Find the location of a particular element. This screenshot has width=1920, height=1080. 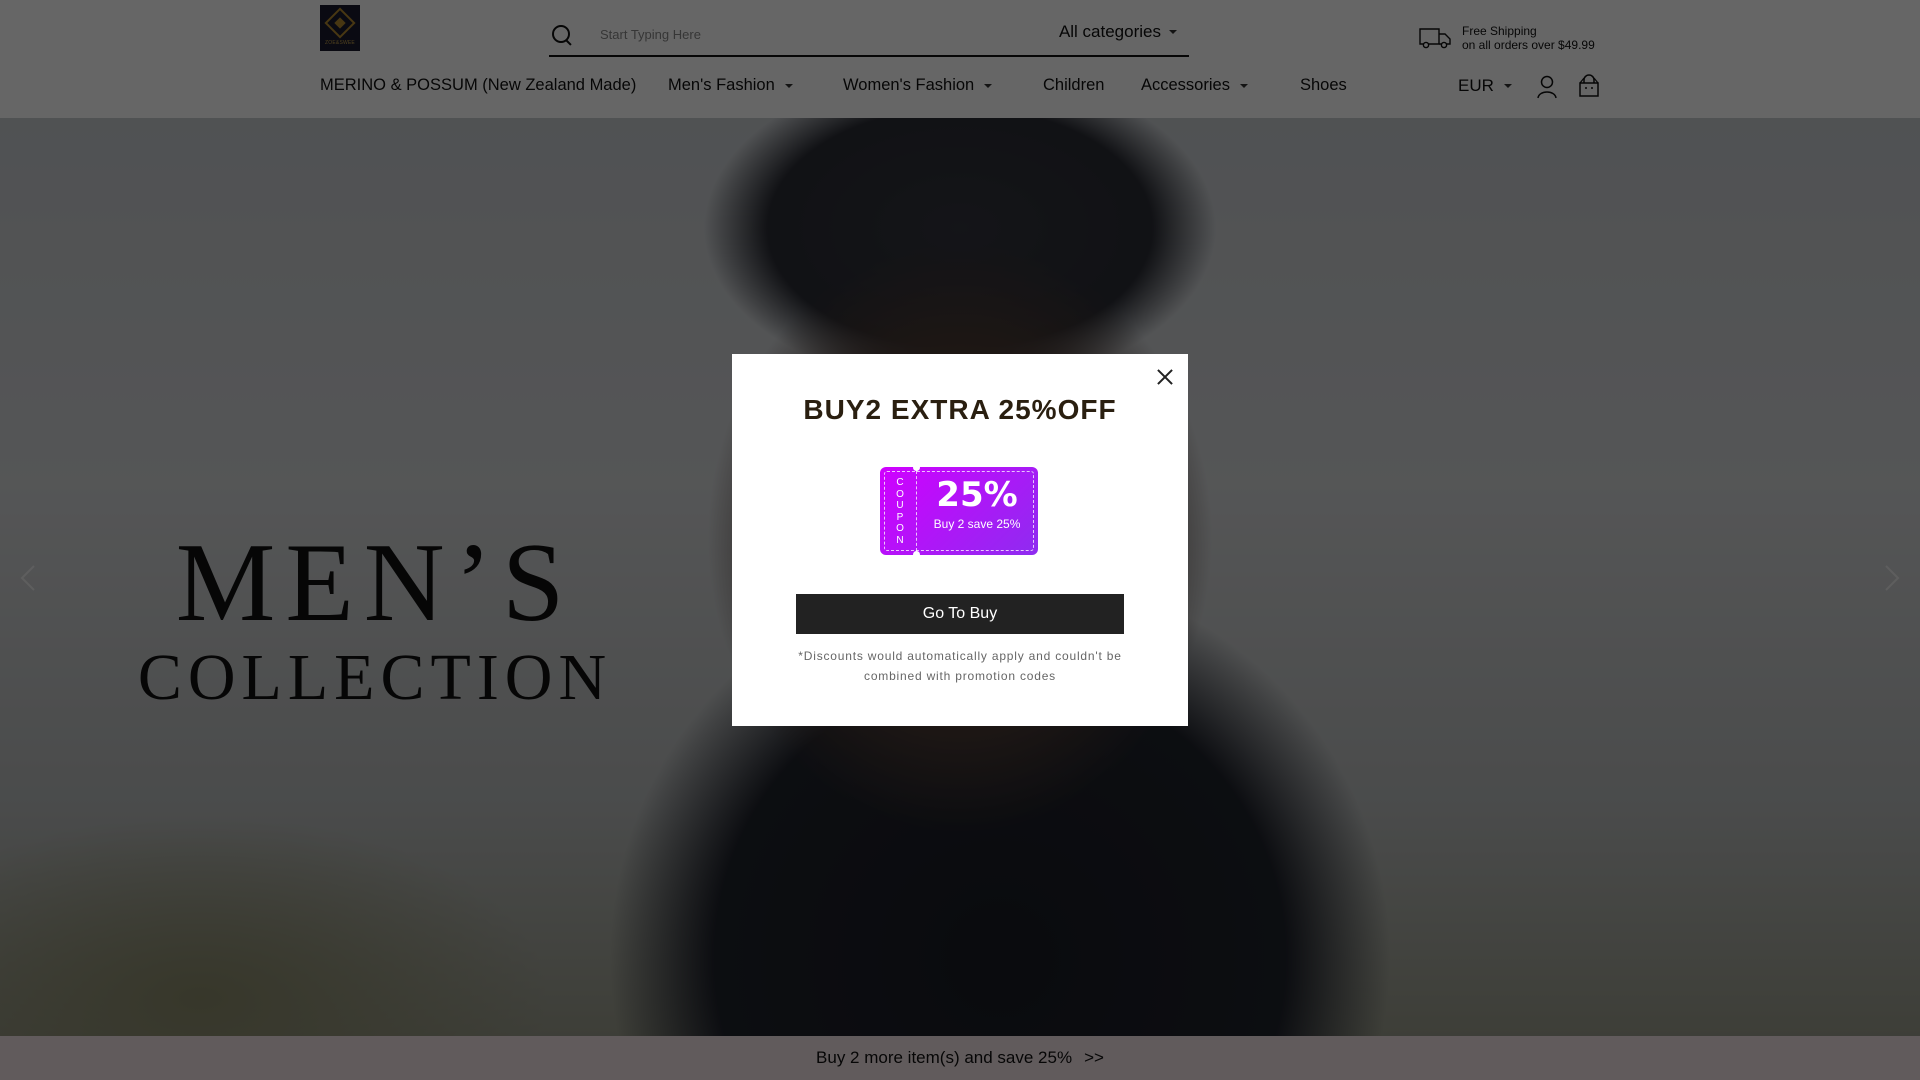

coupon-letter: C is located at coordinates (900, 482).